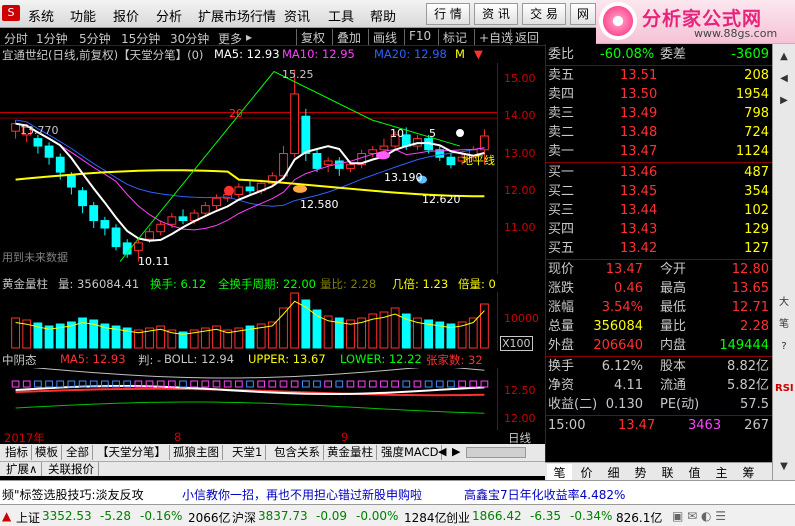 The width and height of the screenshot is (795, 526). What do you see at coordinates (41, 15) in the screenshot?
I see `menu-system: 系统` at bounding box center [41, 15].